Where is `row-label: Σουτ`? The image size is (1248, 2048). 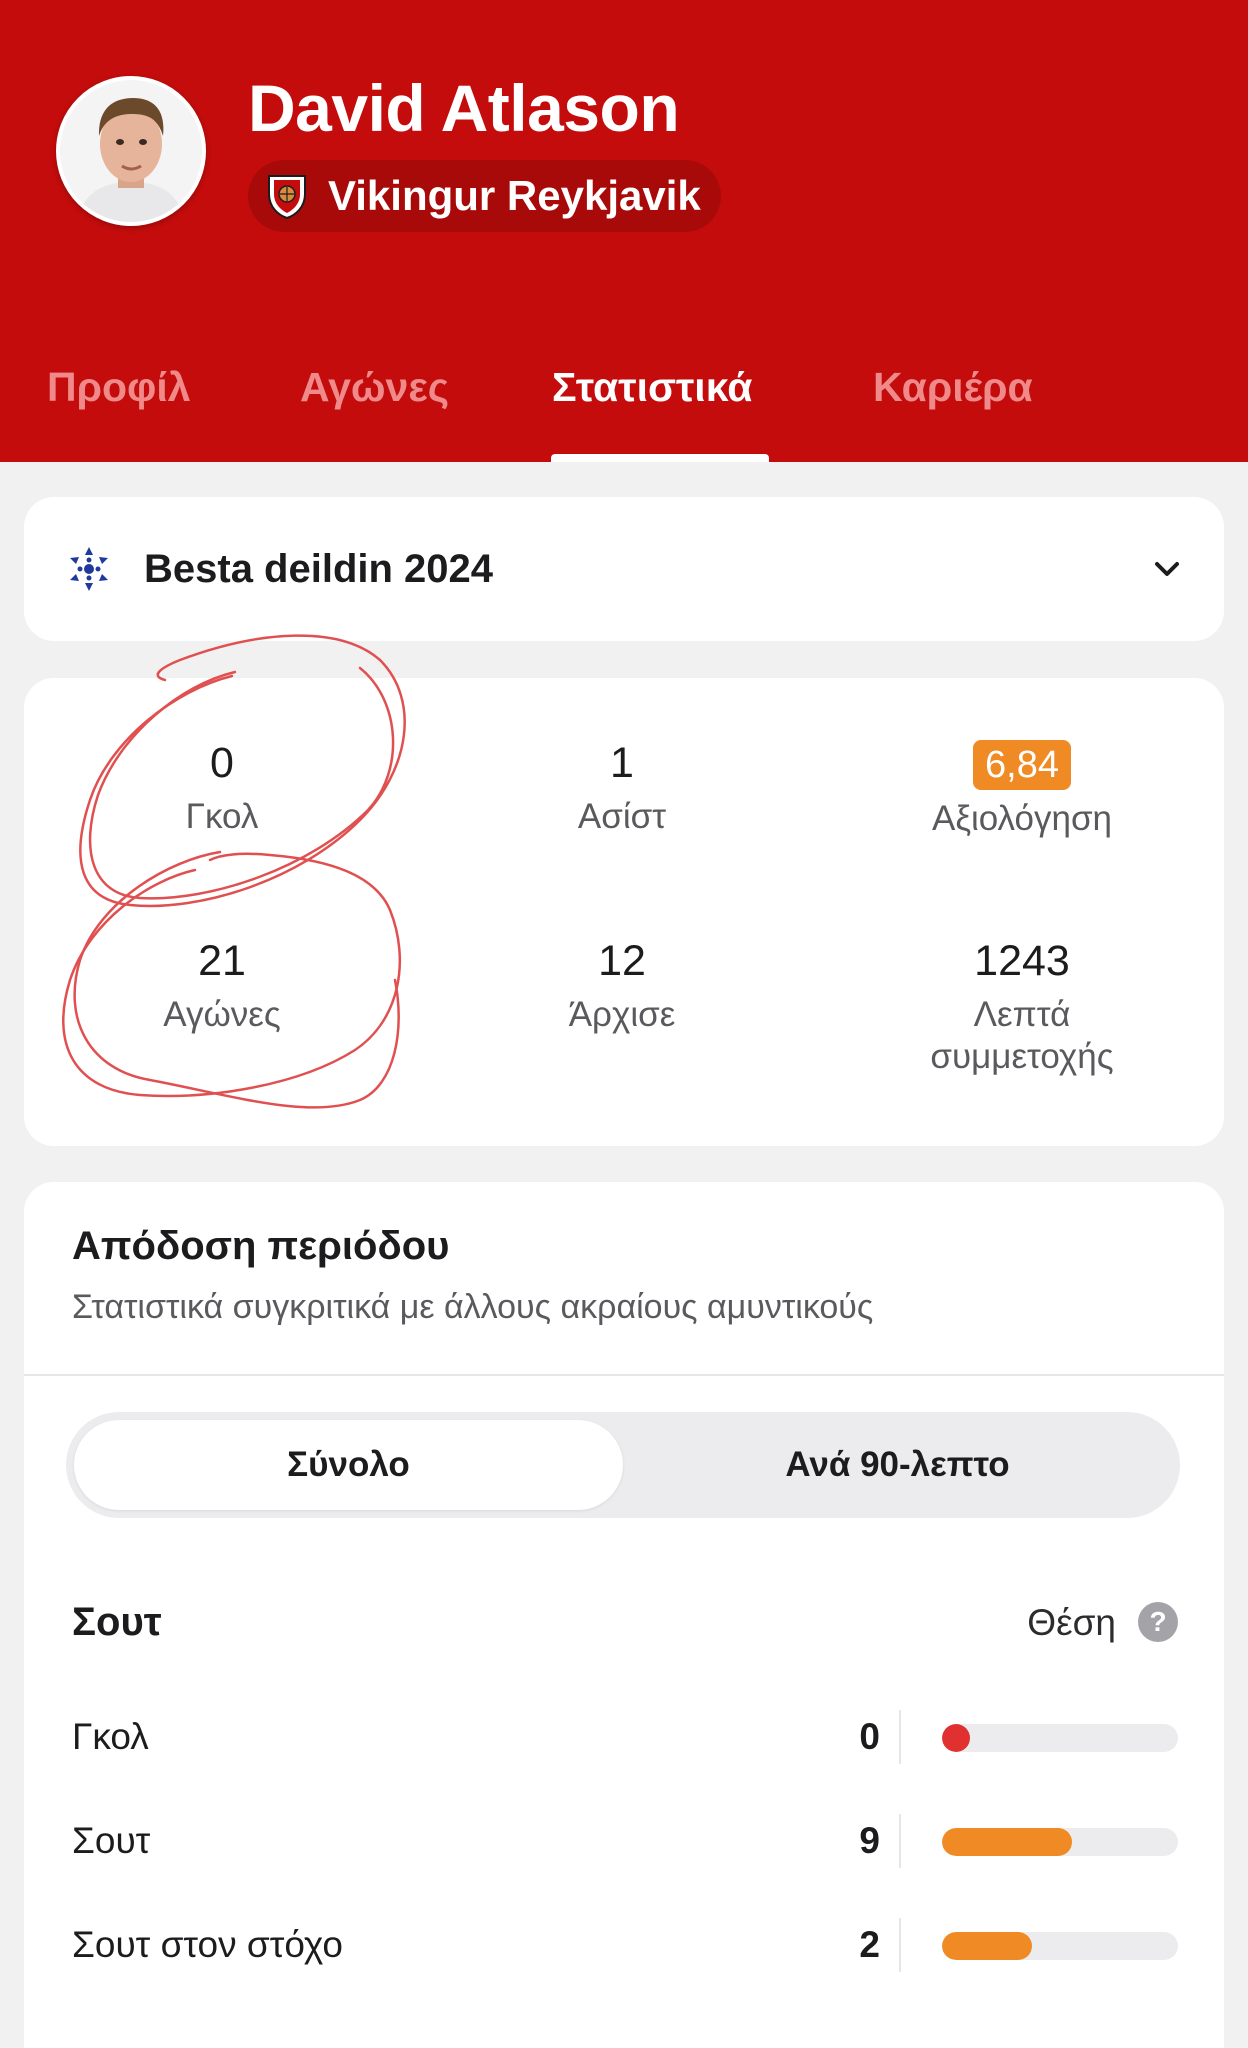 row-label: Σουτ is located at coordinates (111, 1840).